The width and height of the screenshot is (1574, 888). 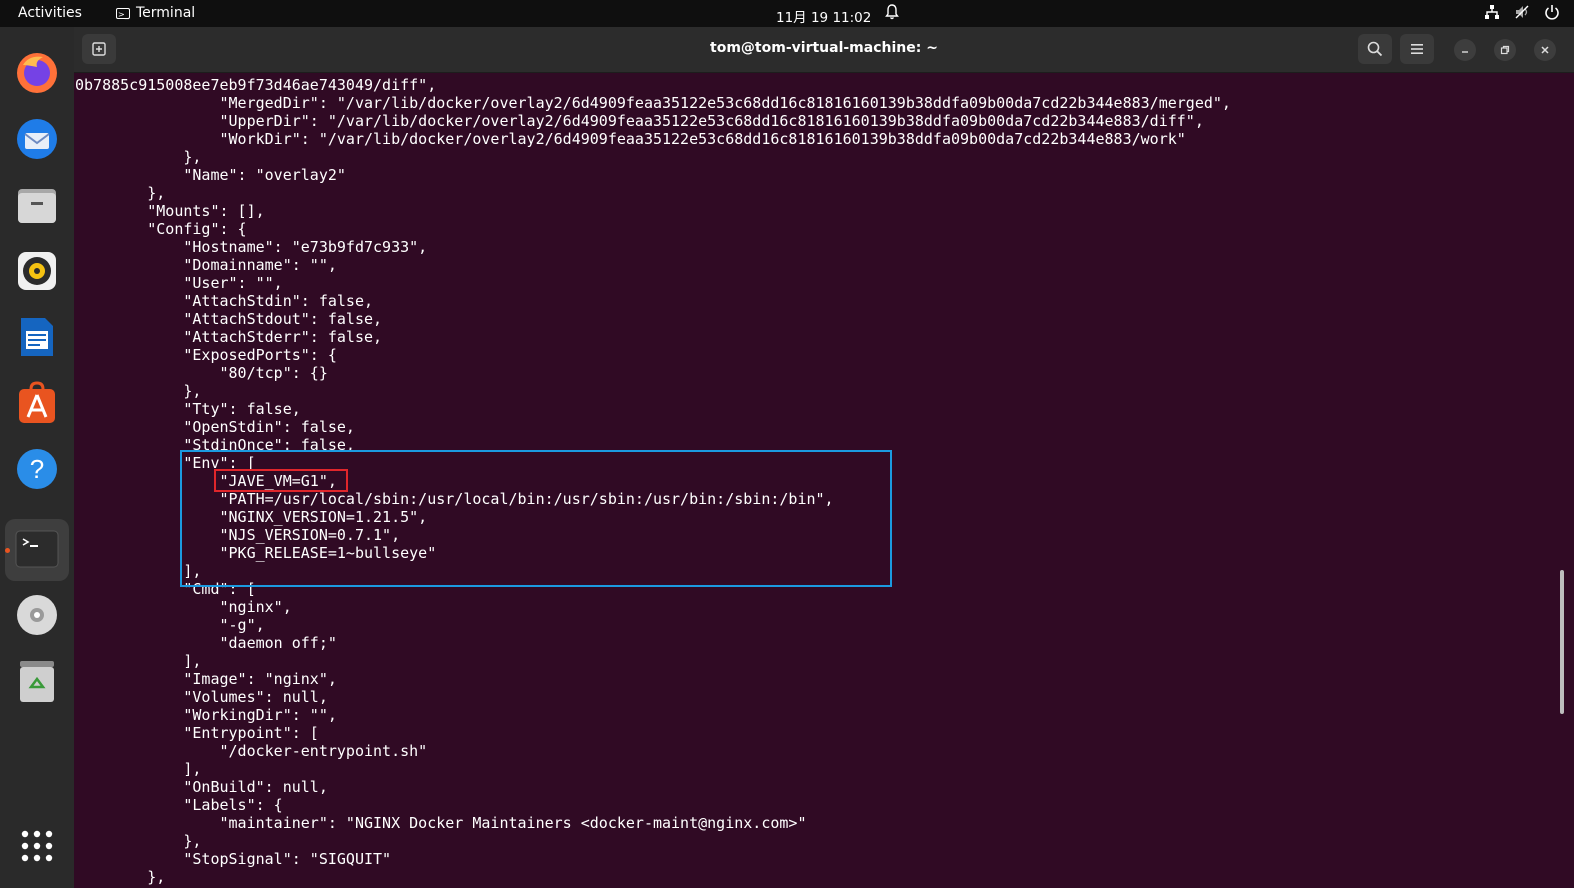 I want to click on terminal-line: "Entrypoint": [, so click(x=197, y=733).